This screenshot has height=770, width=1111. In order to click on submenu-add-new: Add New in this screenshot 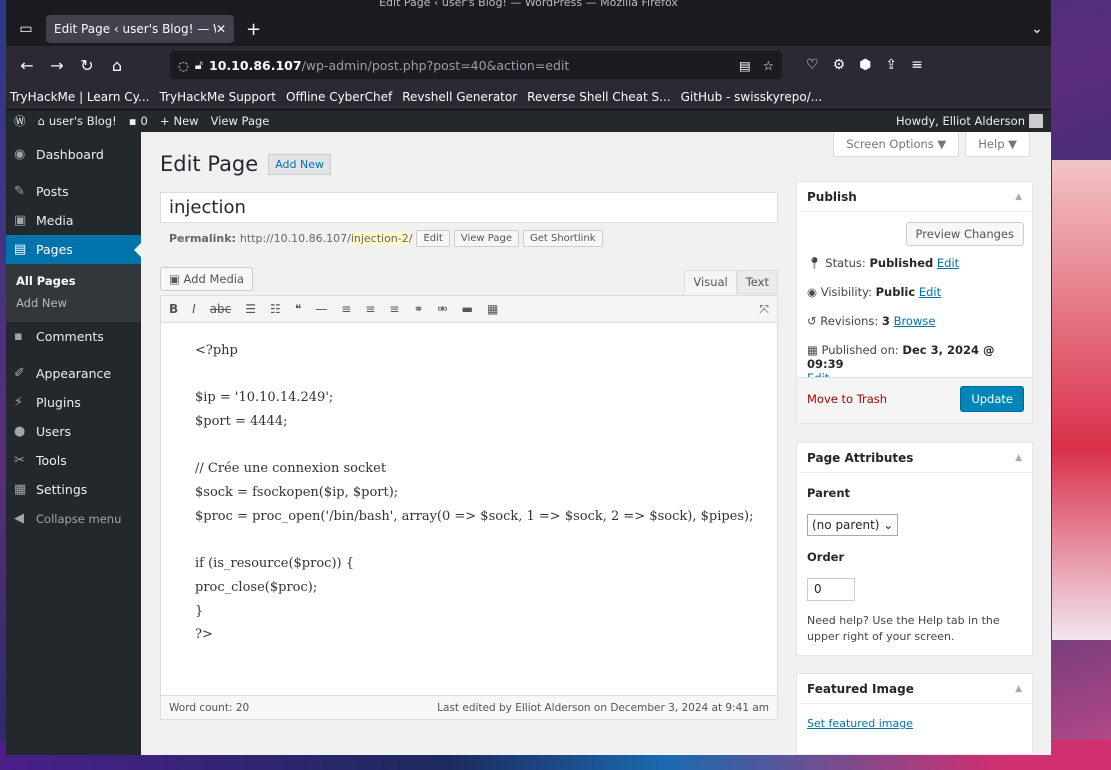, I will do `click(73, 303)`.